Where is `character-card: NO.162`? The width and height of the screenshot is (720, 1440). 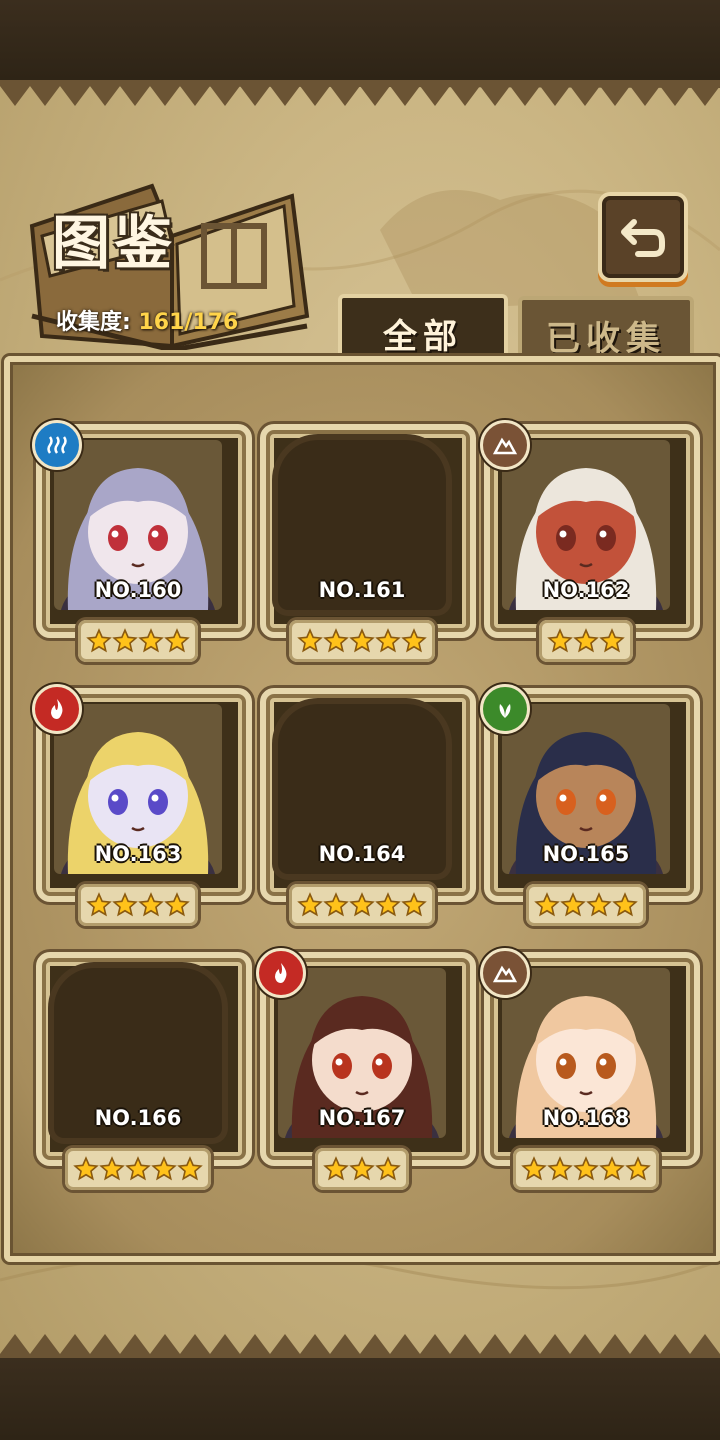
character-card: NO.162 is located at coordinates (590, 541).